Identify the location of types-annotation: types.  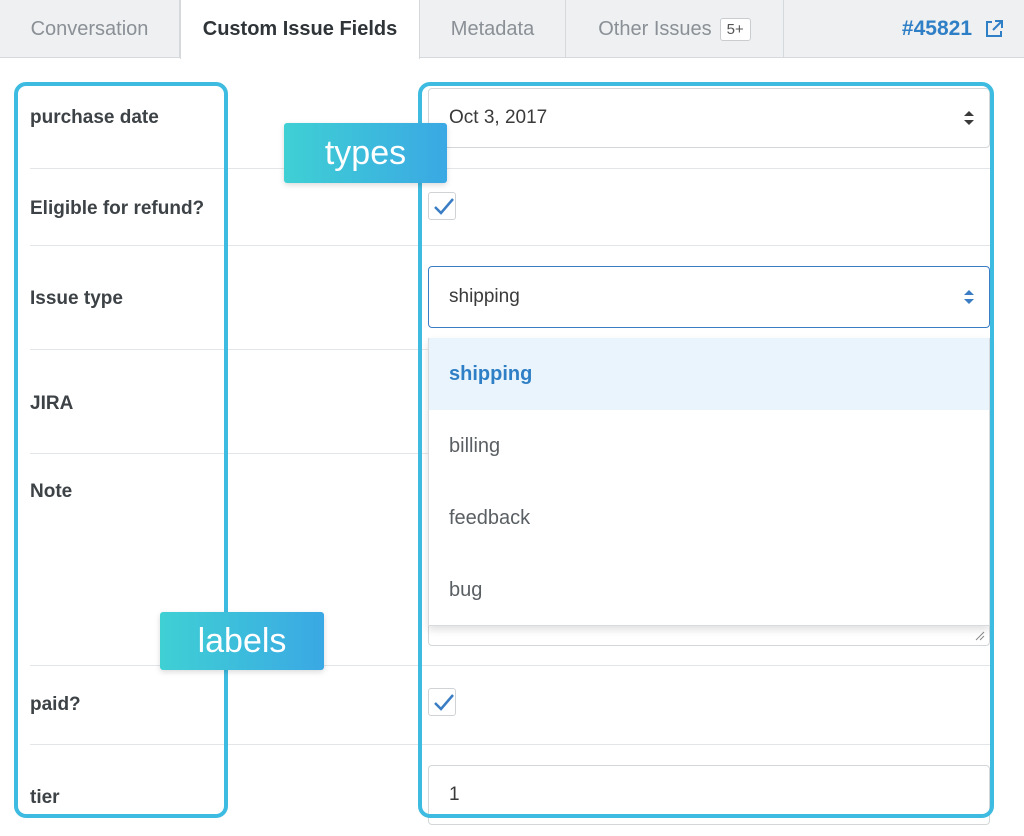
(365, 153).